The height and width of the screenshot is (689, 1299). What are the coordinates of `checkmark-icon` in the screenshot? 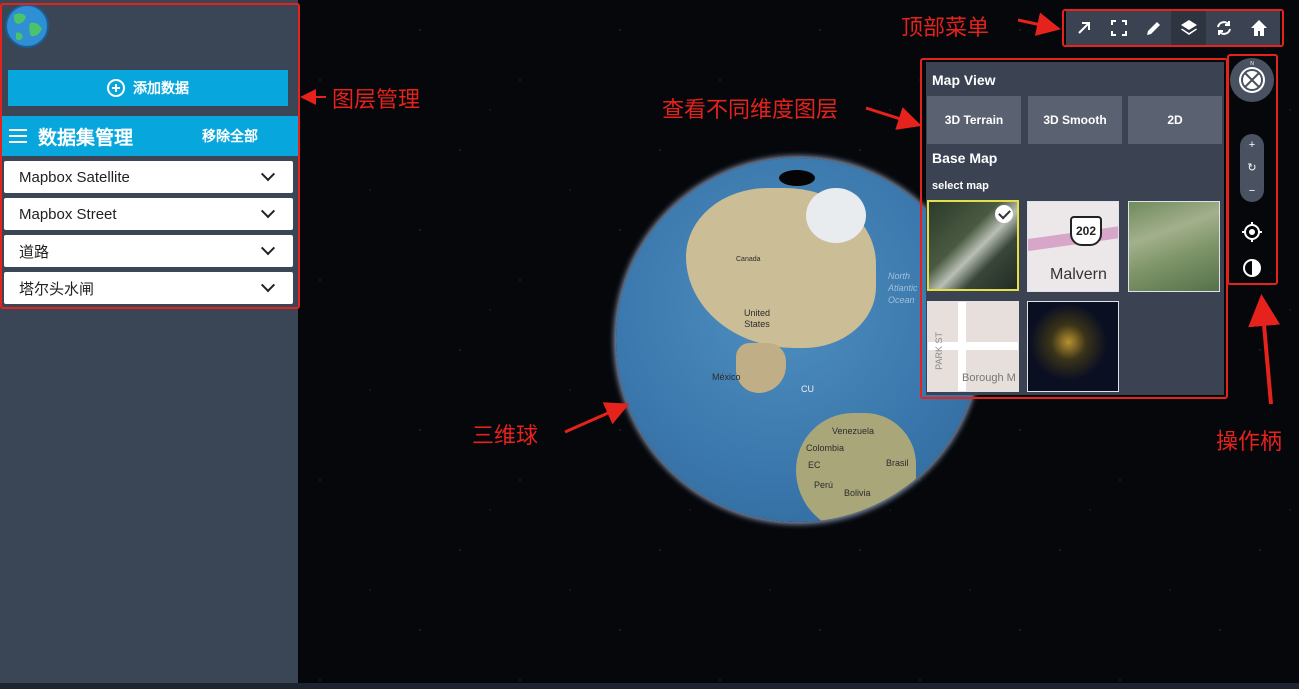 It's located at (1004, 214).